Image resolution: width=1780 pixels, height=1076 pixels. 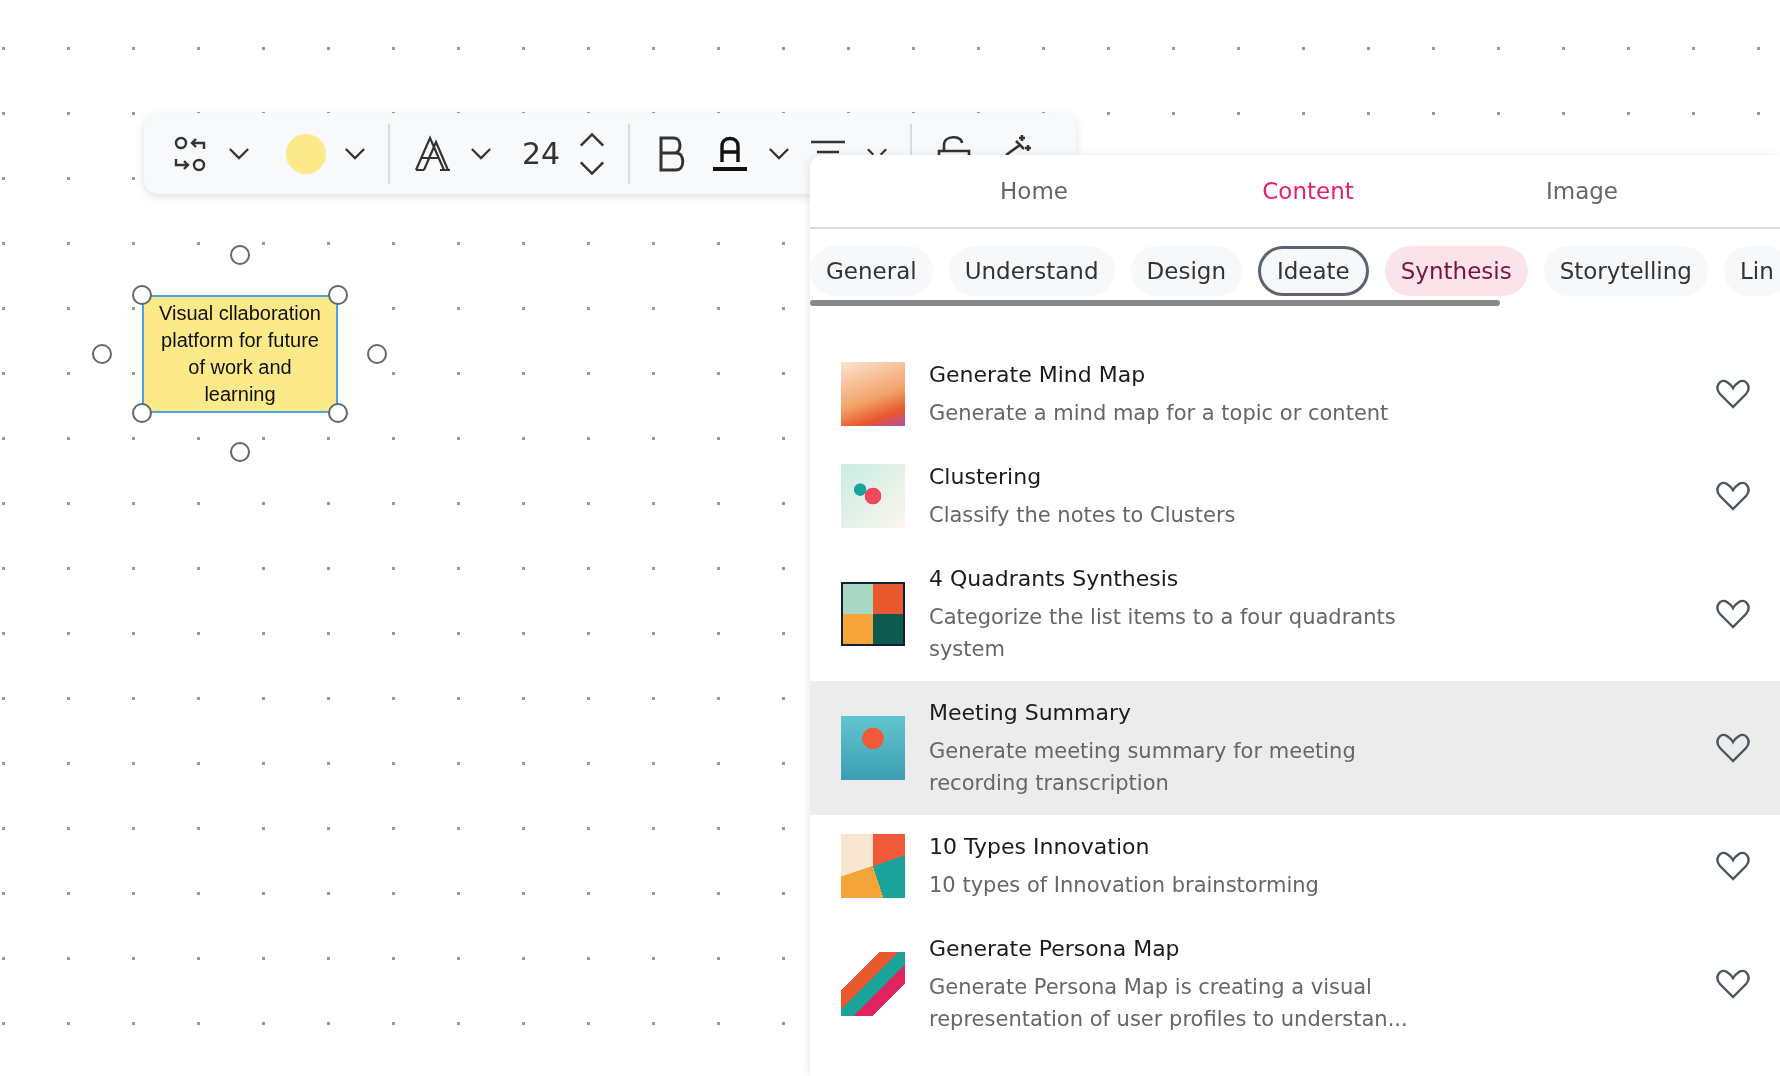 I want to click on note-text: Visual cllaboration platform for future of work and learning, so click(x=240, y=354).